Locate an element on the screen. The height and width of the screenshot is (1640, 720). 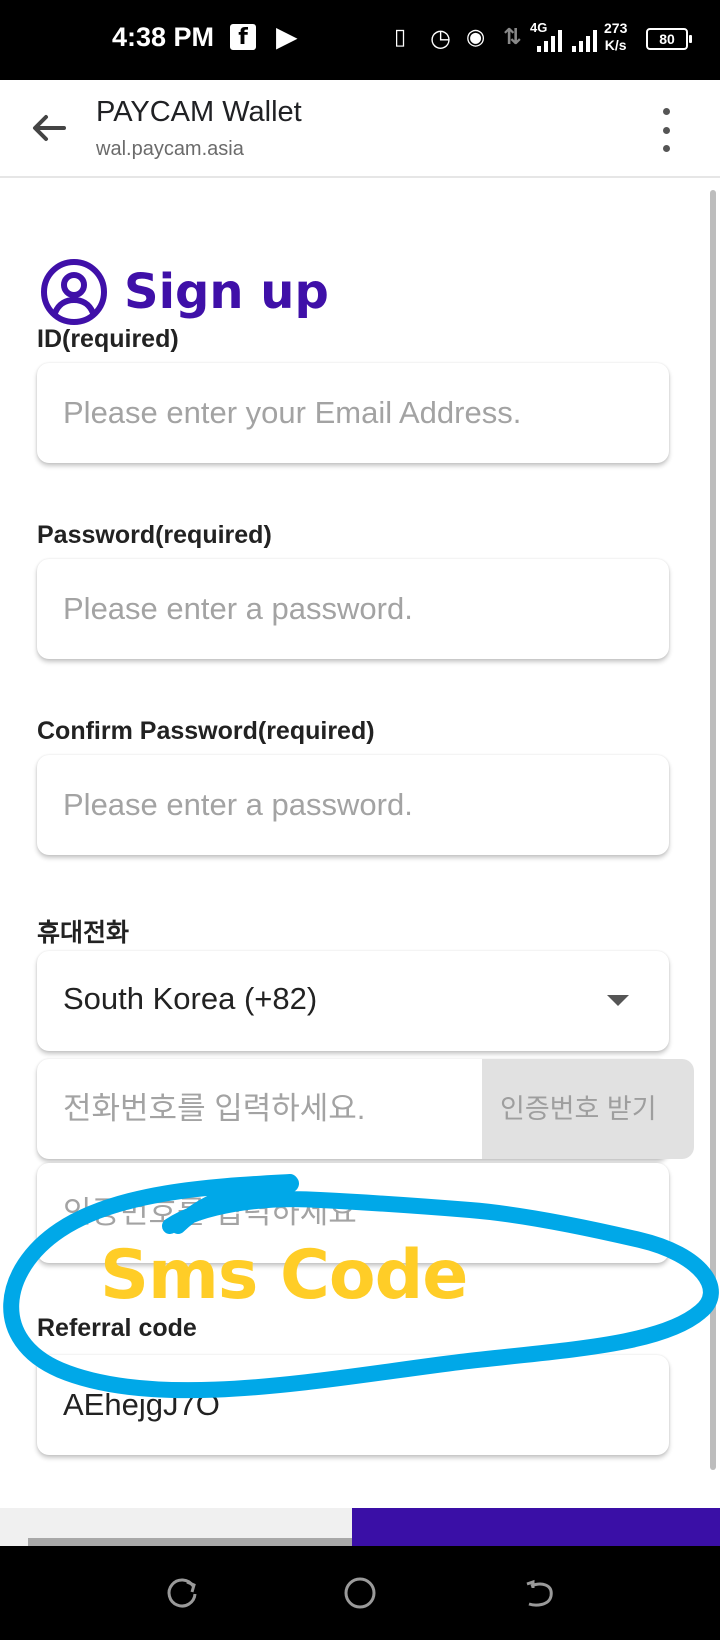
more-options-icon is located at coordinates (666, 130).